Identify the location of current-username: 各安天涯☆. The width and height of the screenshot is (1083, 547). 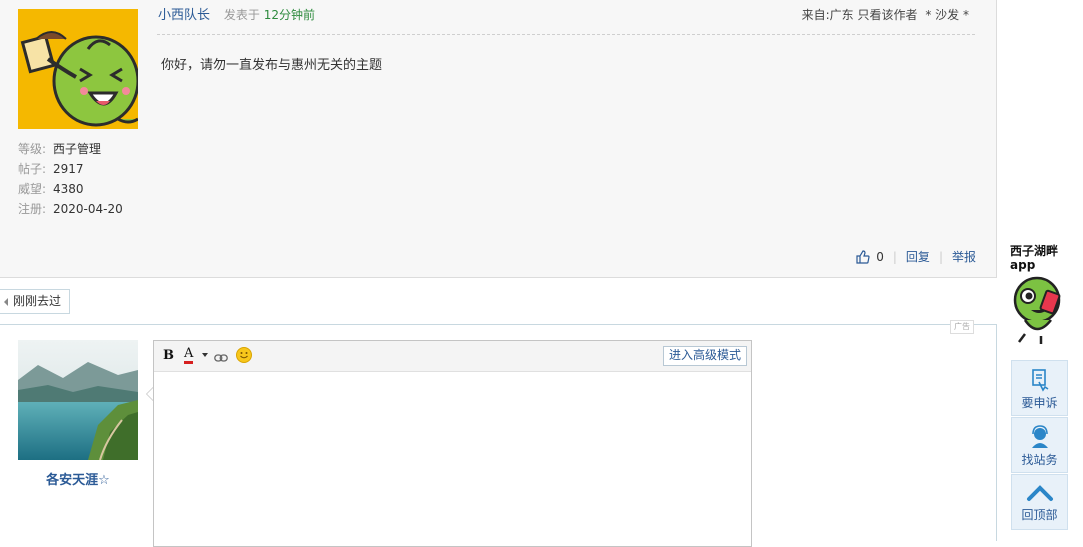
(78, 478).